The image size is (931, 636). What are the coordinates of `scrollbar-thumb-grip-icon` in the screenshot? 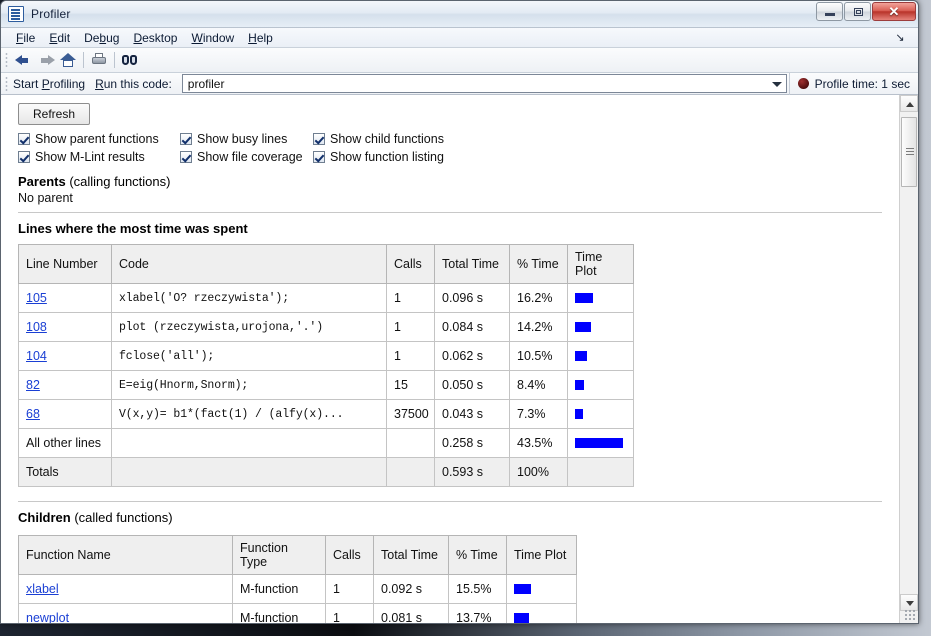 It's located at (910, 148).